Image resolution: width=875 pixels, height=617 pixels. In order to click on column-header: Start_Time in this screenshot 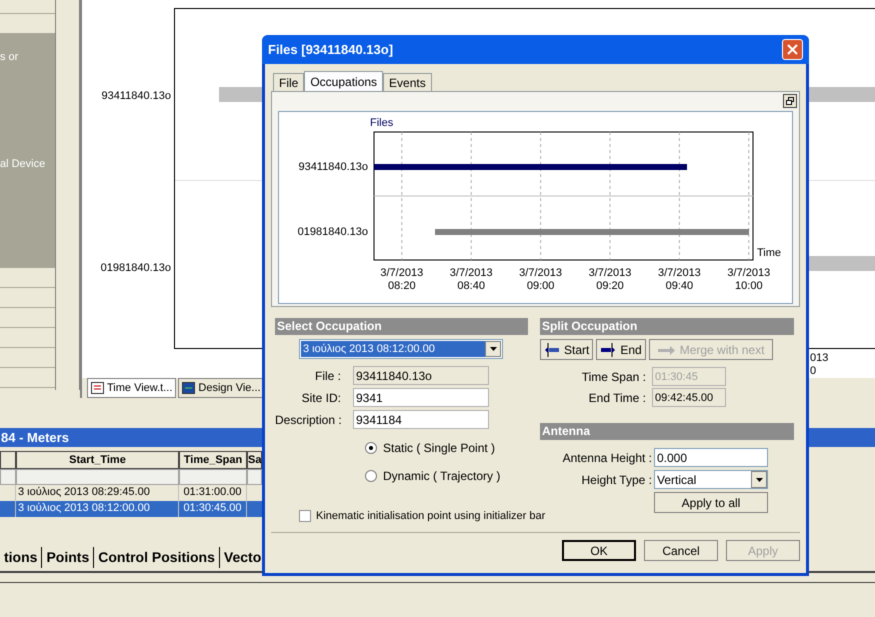, I will do `click(97, 460)`.